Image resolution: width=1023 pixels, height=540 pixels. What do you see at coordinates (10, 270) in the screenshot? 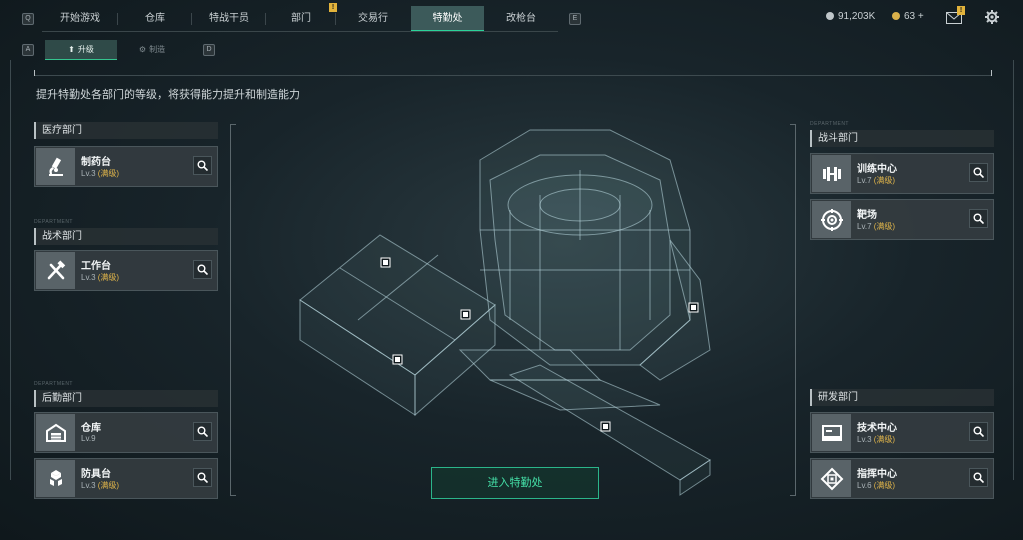
I see `frame-line-left` at bounding box center [10, 270].